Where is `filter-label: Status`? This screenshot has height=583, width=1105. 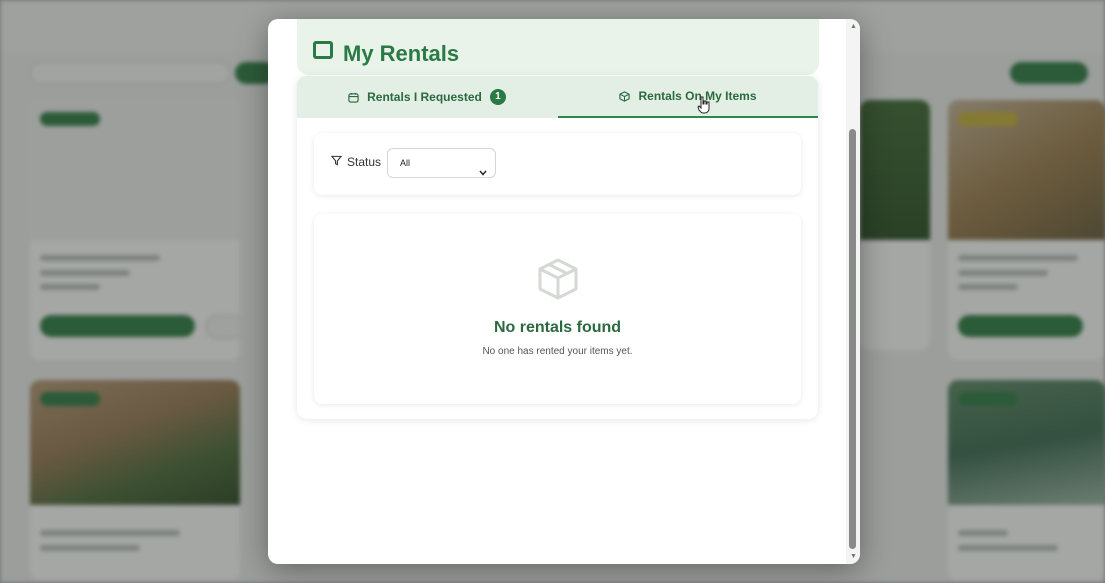
filter-label: Status is located at coordinates (356, 162).